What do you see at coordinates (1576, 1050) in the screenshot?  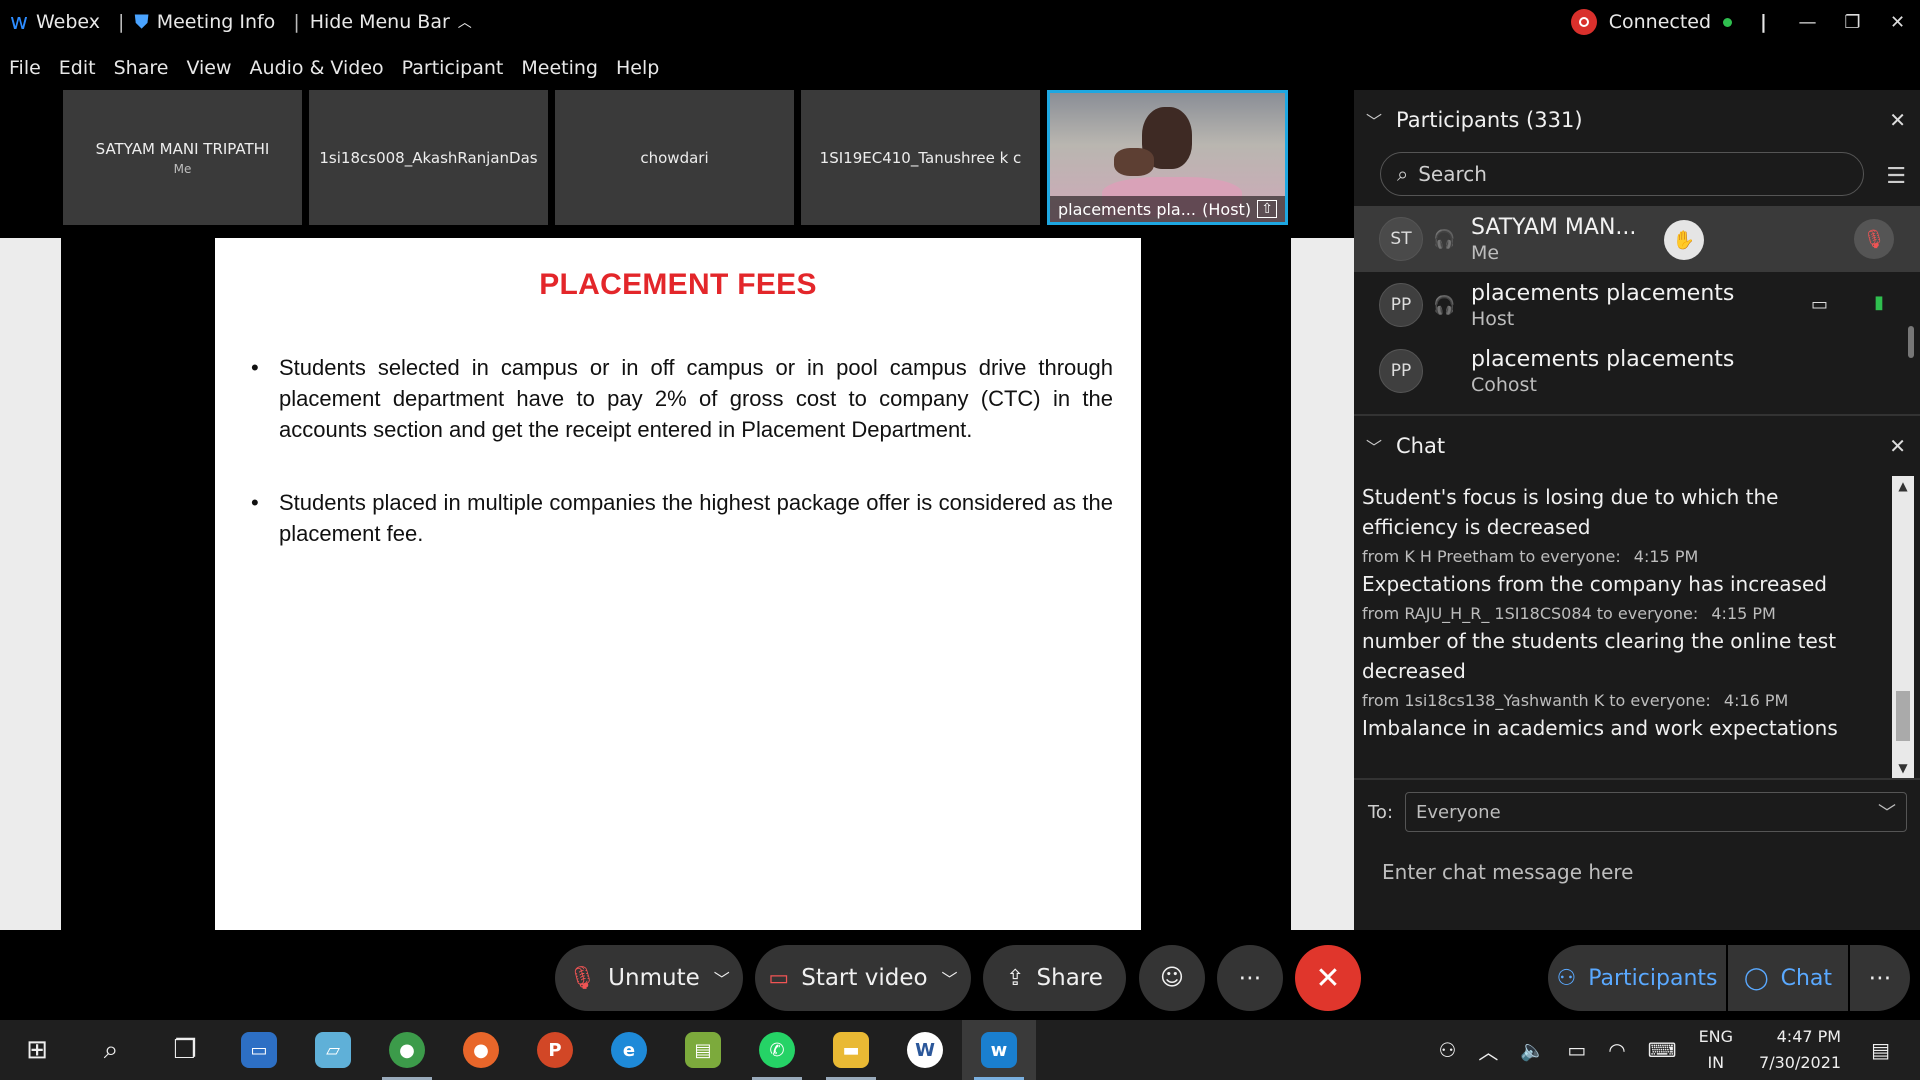 I see `battery-icon: ▭` at bounding box center [1576, 1050].